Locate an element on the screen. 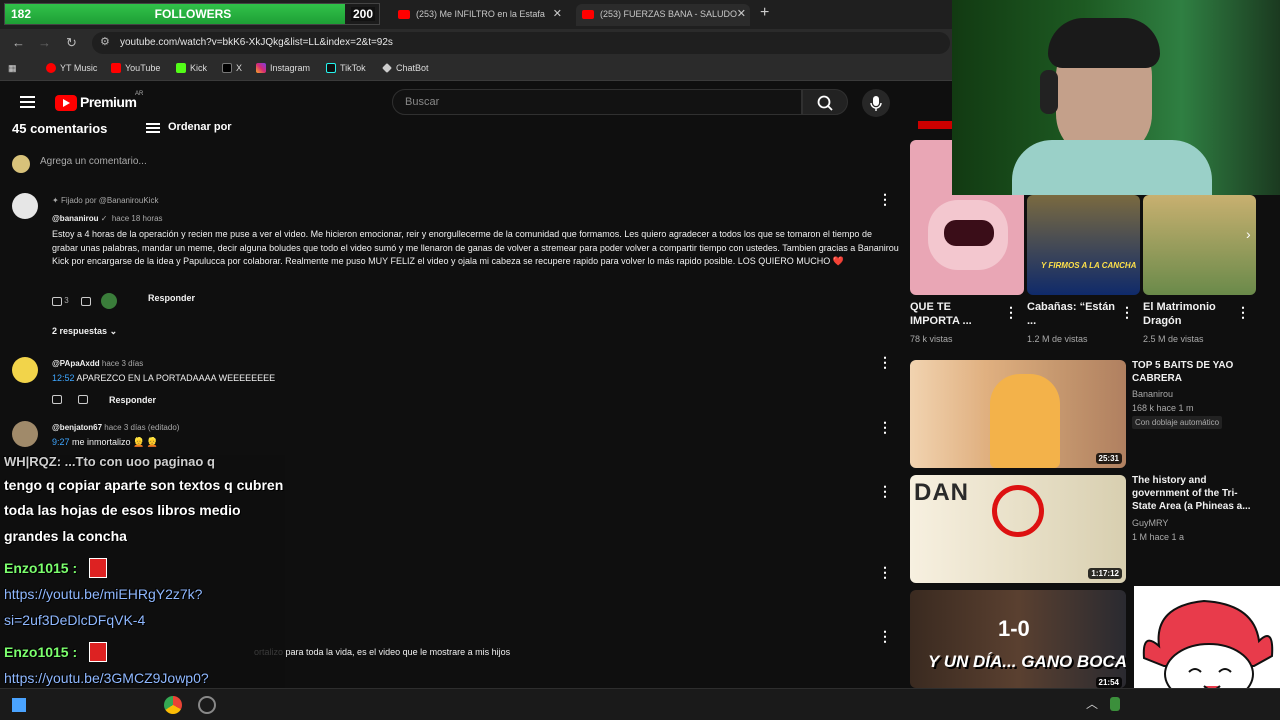  youtube-logo-icon is located at coordinates (66, 103).